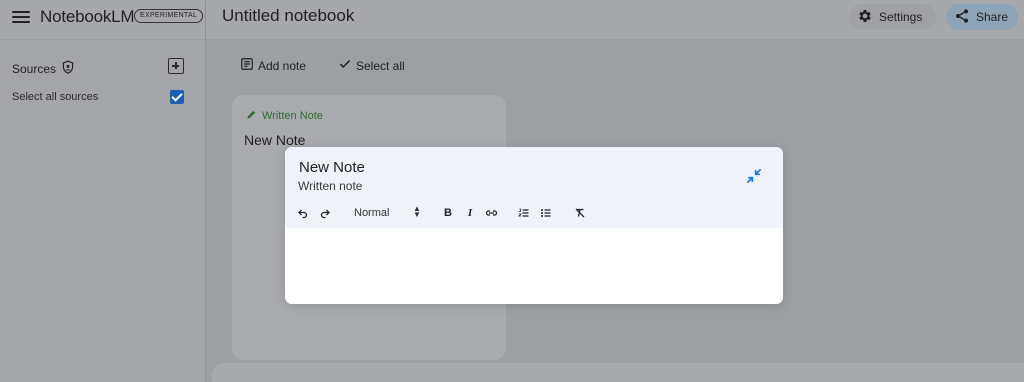  I want to click on note-editor-title: New Note, so click(332, 167).